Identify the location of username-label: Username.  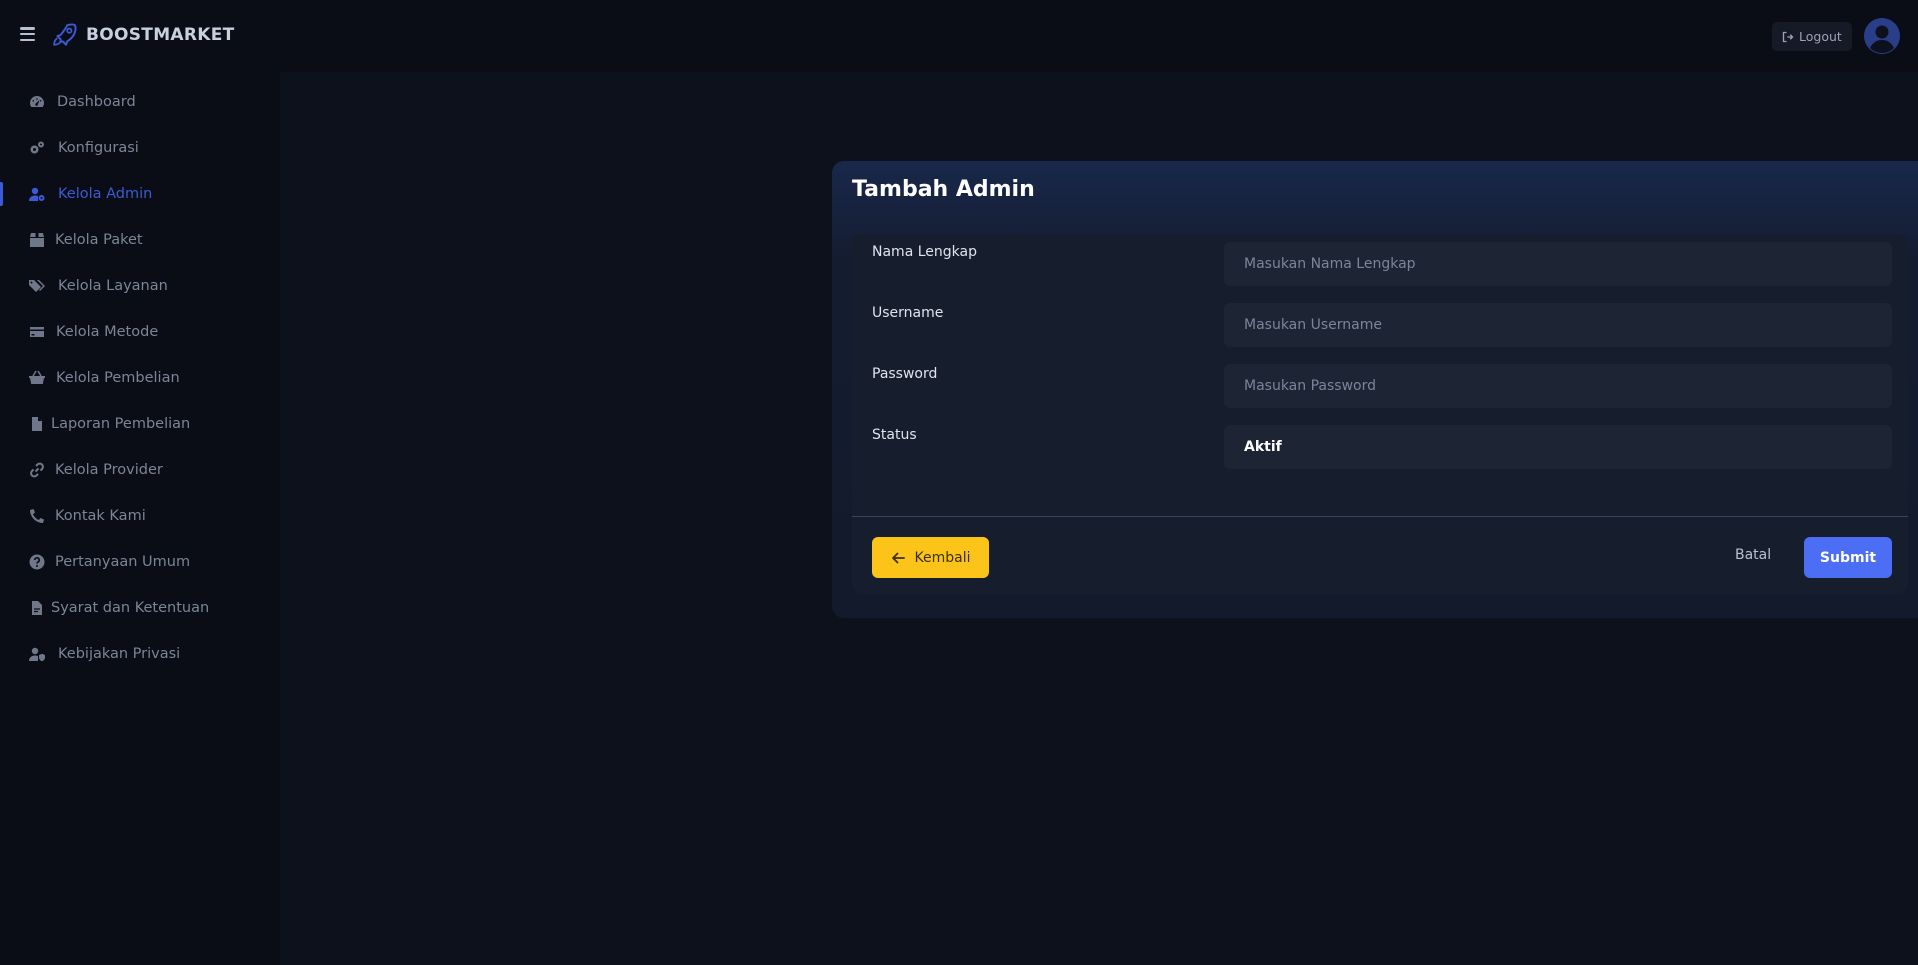
(908, 313).